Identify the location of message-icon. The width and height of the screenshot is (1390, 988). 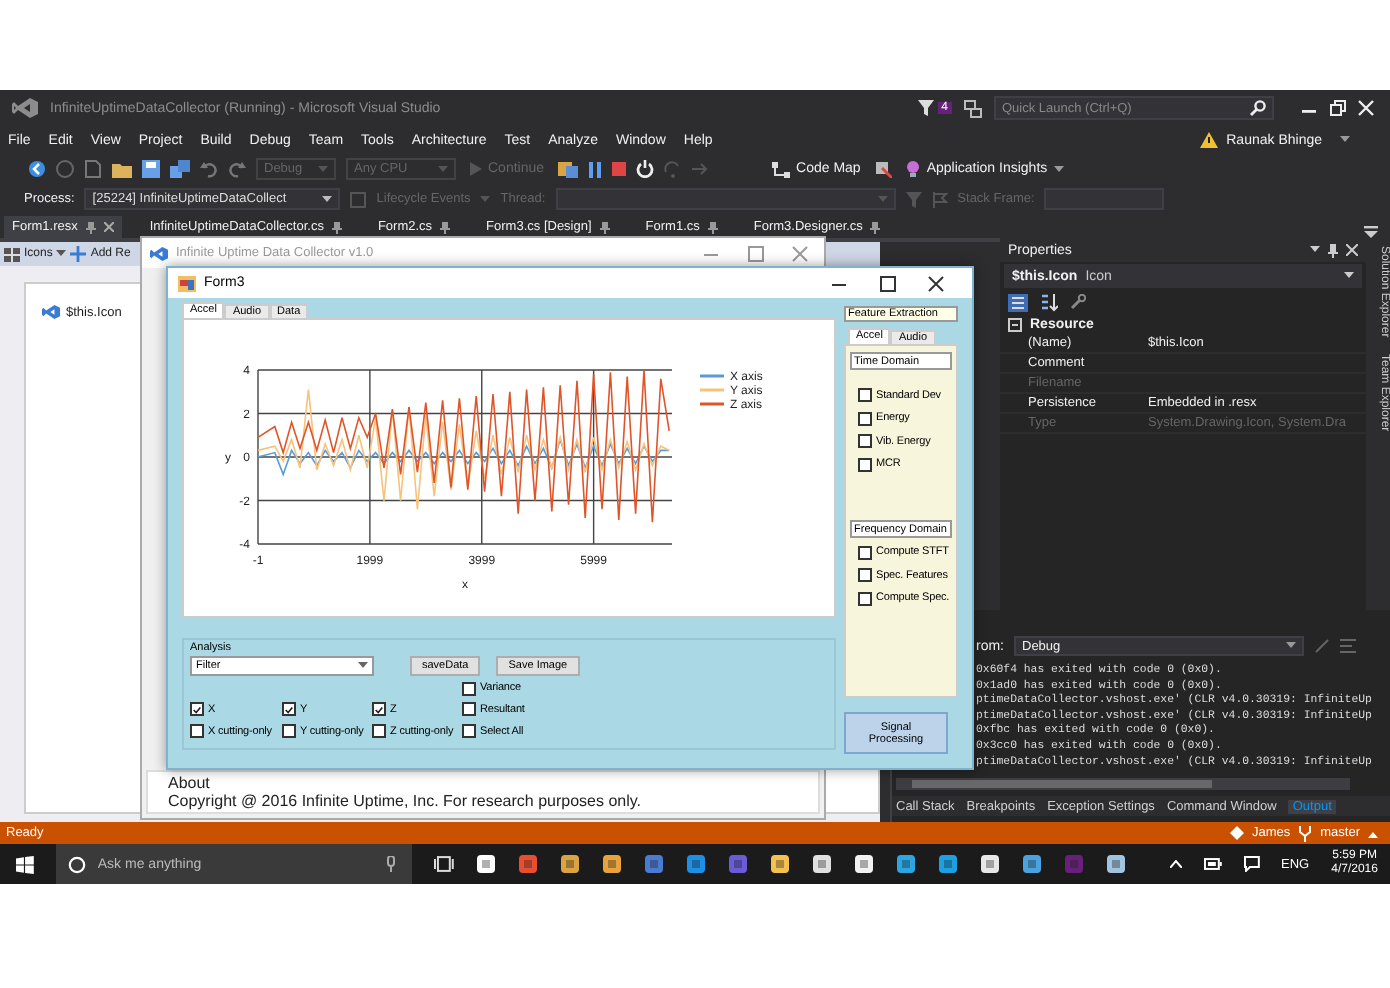
(1251, 864).